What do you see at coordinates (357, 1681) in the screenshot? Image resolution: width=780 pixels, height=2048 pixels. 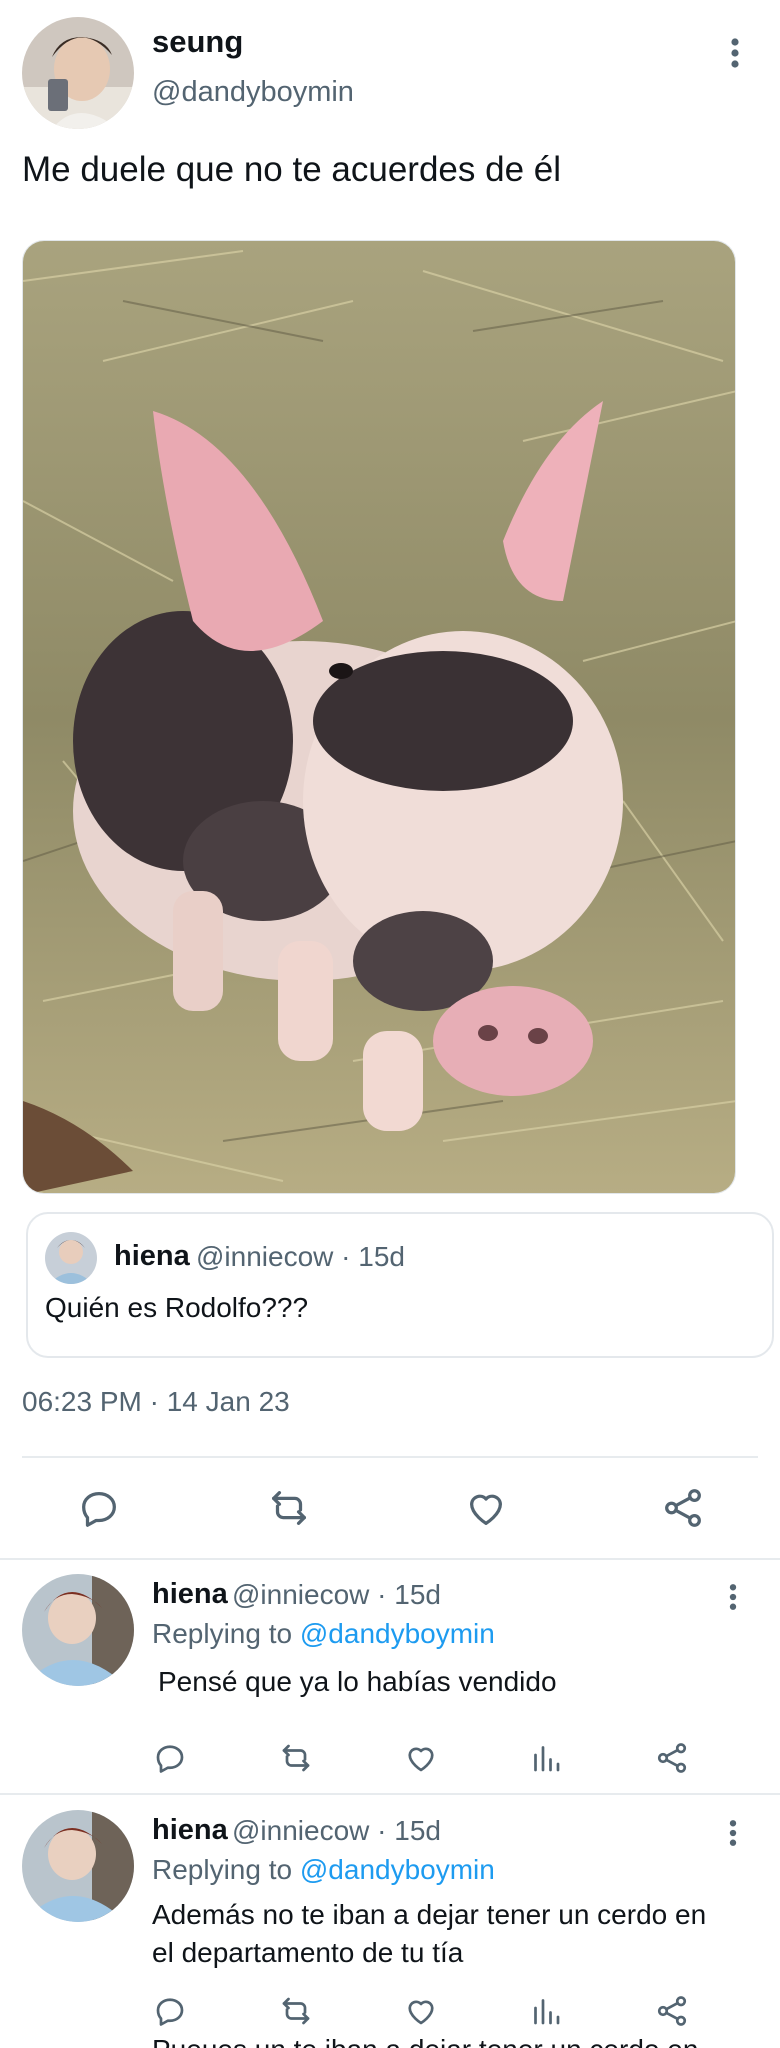 I see `reply-text: Pensé que ya lo habías vendido` at bounding box center [357, 1681].